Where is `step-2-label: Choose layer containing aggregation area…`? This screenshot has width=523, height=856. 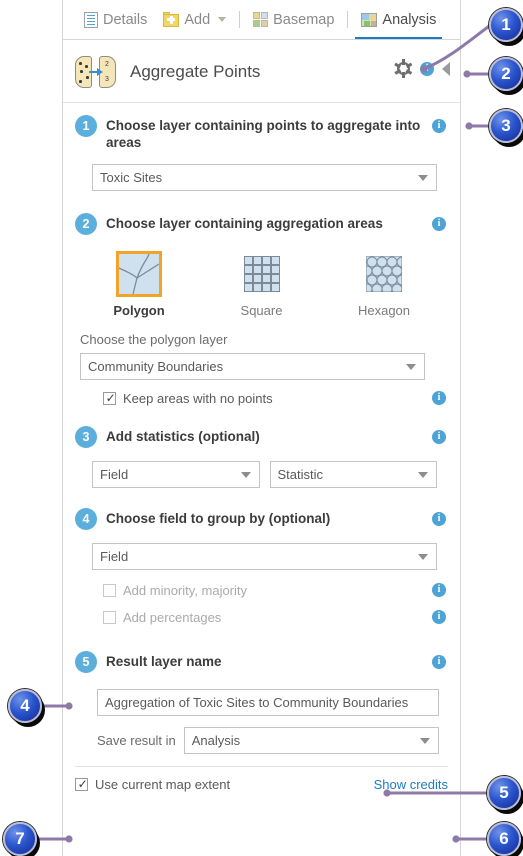
step-2-label: Choose layer containing aggregation area… is located at coordinates (244, 223).